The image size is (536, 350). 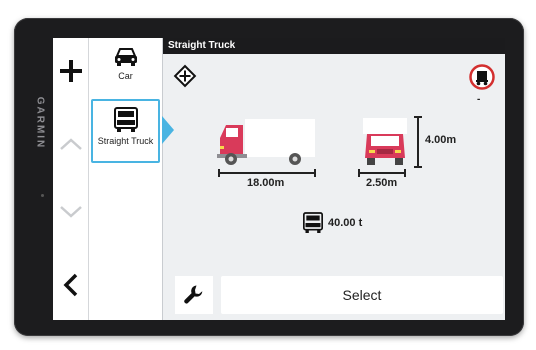 I want to click on truck-side-view-illustration, so click(x=266, y=142).